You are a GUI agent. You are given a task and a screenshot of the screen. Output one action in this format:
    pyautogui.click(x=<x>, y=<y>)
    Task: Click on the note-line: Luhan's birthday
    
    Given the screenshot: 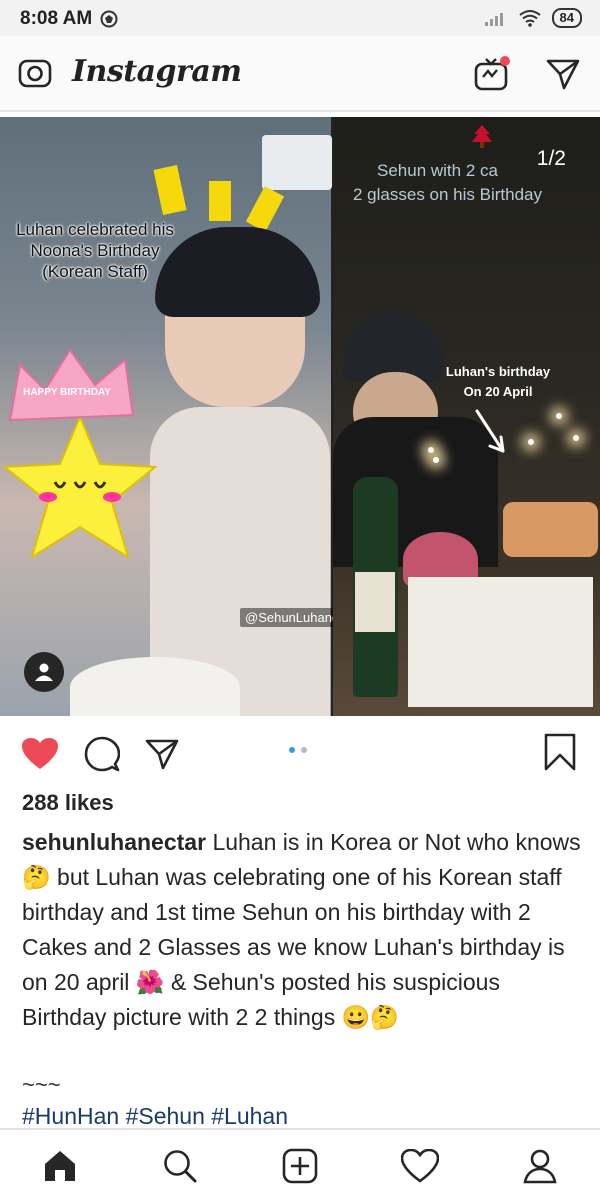 What is the action you would take?
    pyautogui.click(x=498, y=371)
    